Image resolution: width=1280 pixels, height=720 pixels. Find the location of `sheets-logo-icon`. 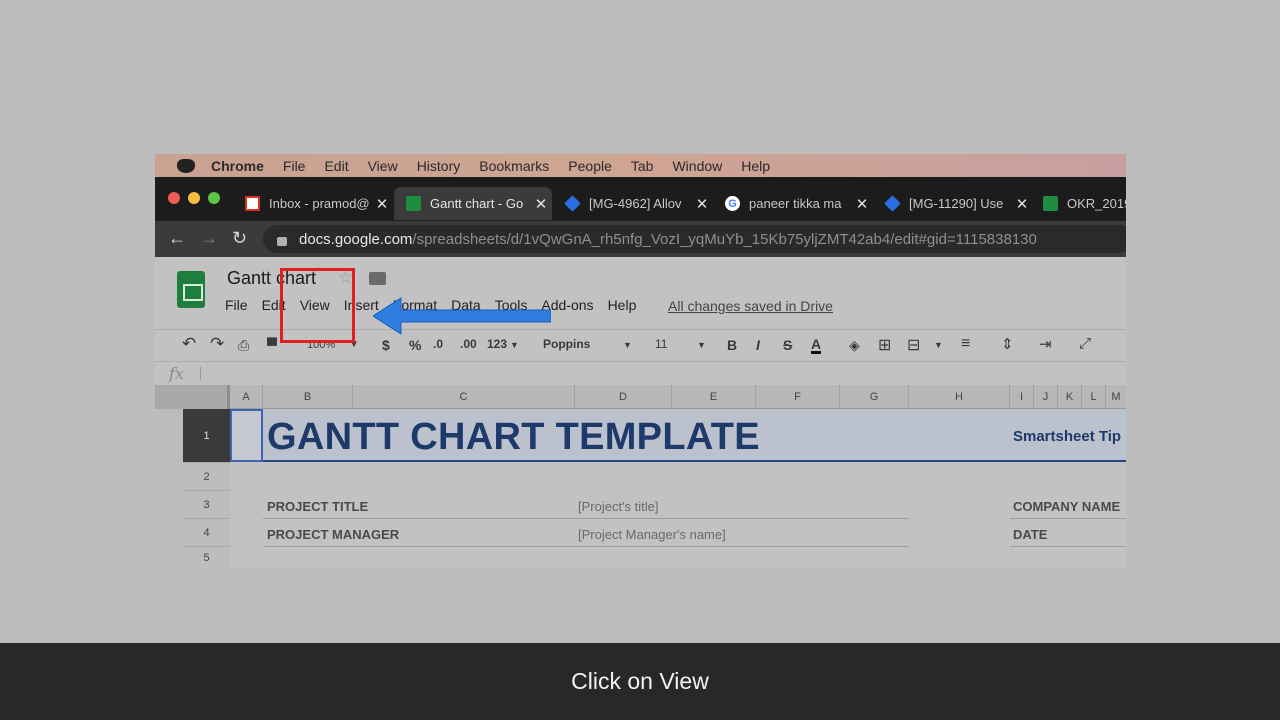

sheets-logo-icon is located at coordinates (191, 289).